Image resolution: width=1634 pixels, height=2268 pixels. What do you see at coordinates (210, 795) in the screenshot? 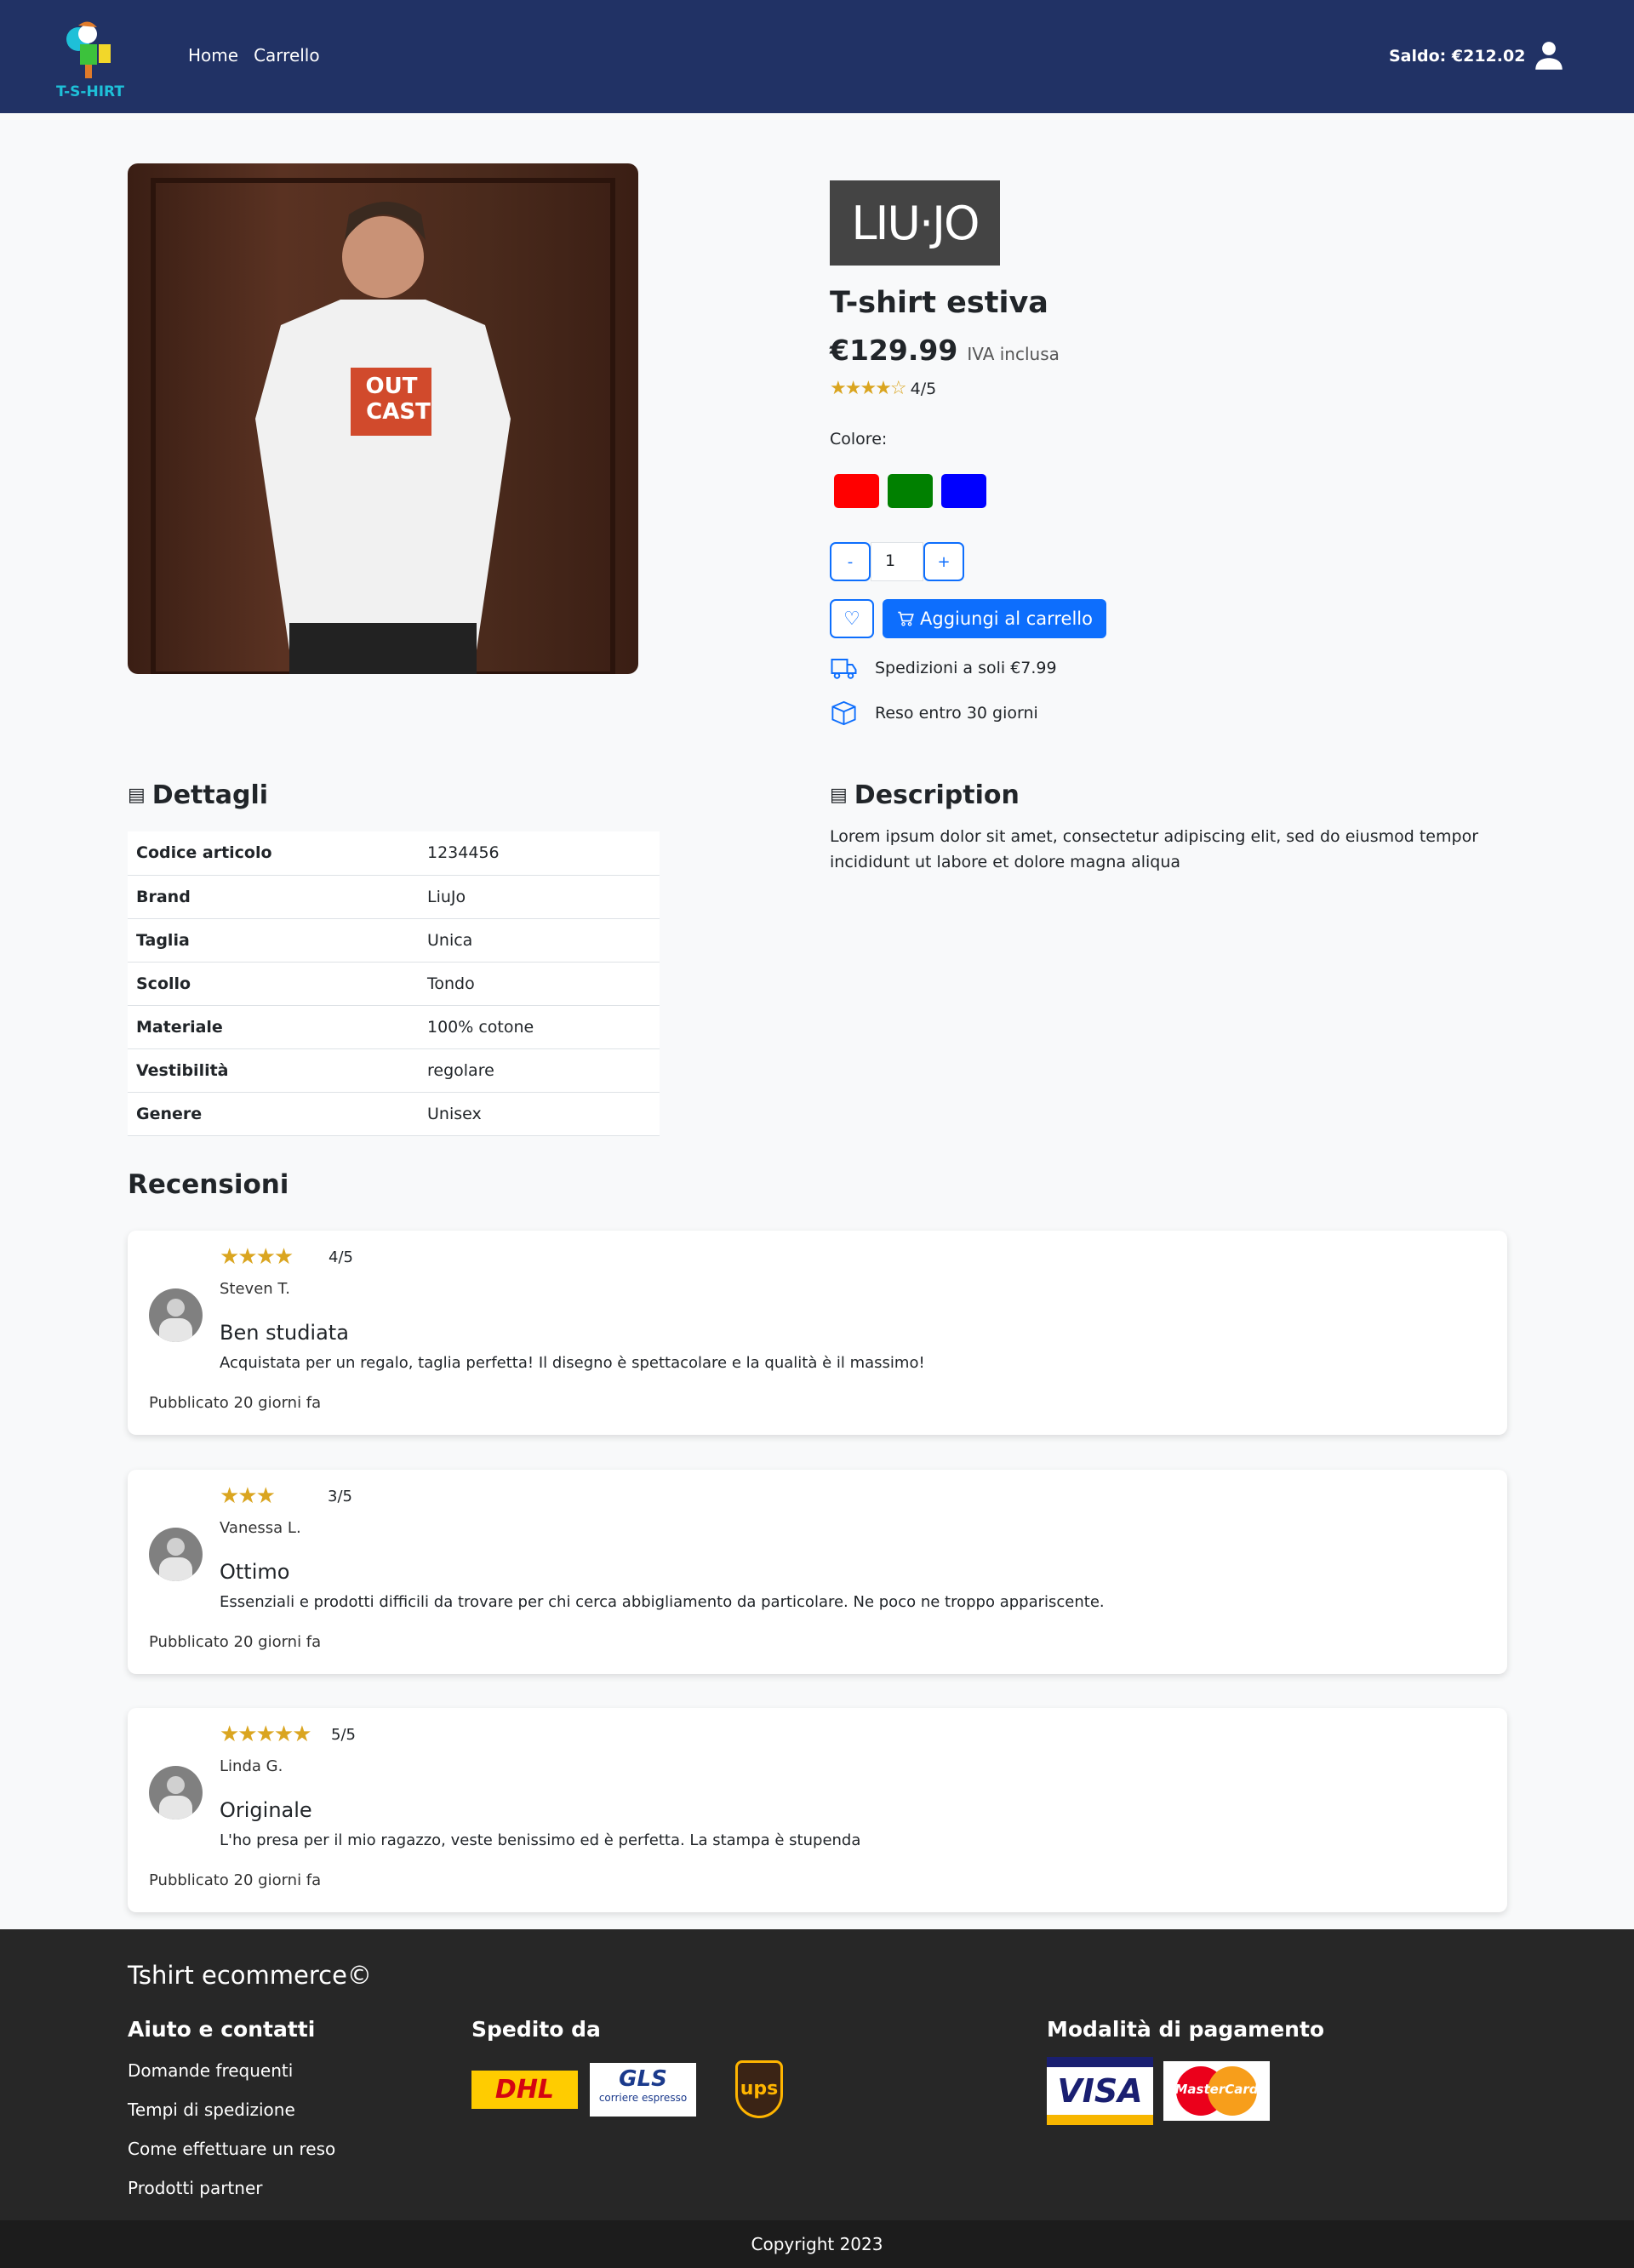
I see `details-title: Dettagli` at bounding box center [210, 795].